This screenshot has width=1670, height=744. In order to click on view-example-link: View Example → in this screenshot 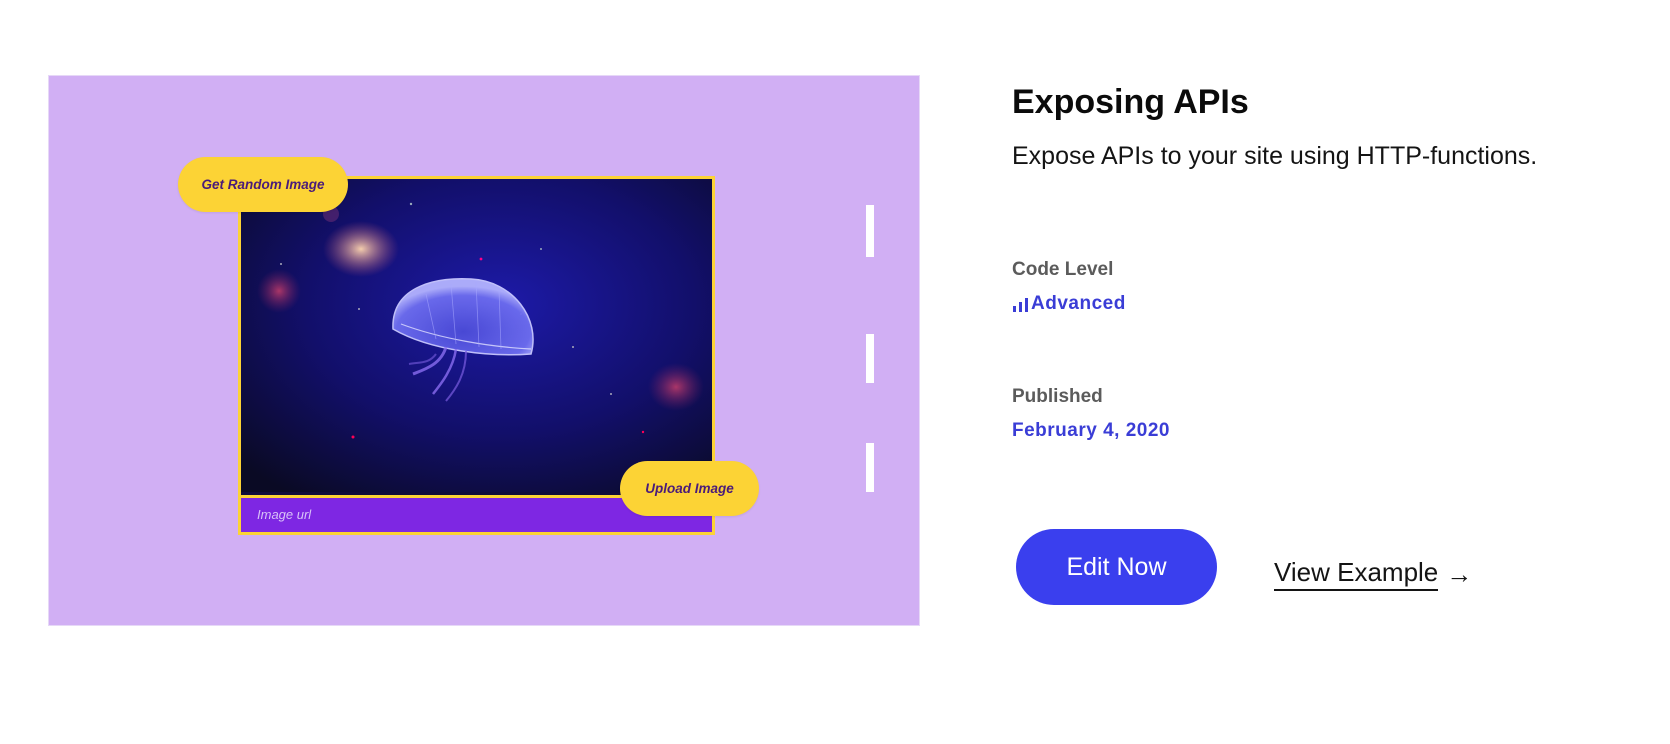, I will do `click(1373, 574)`.